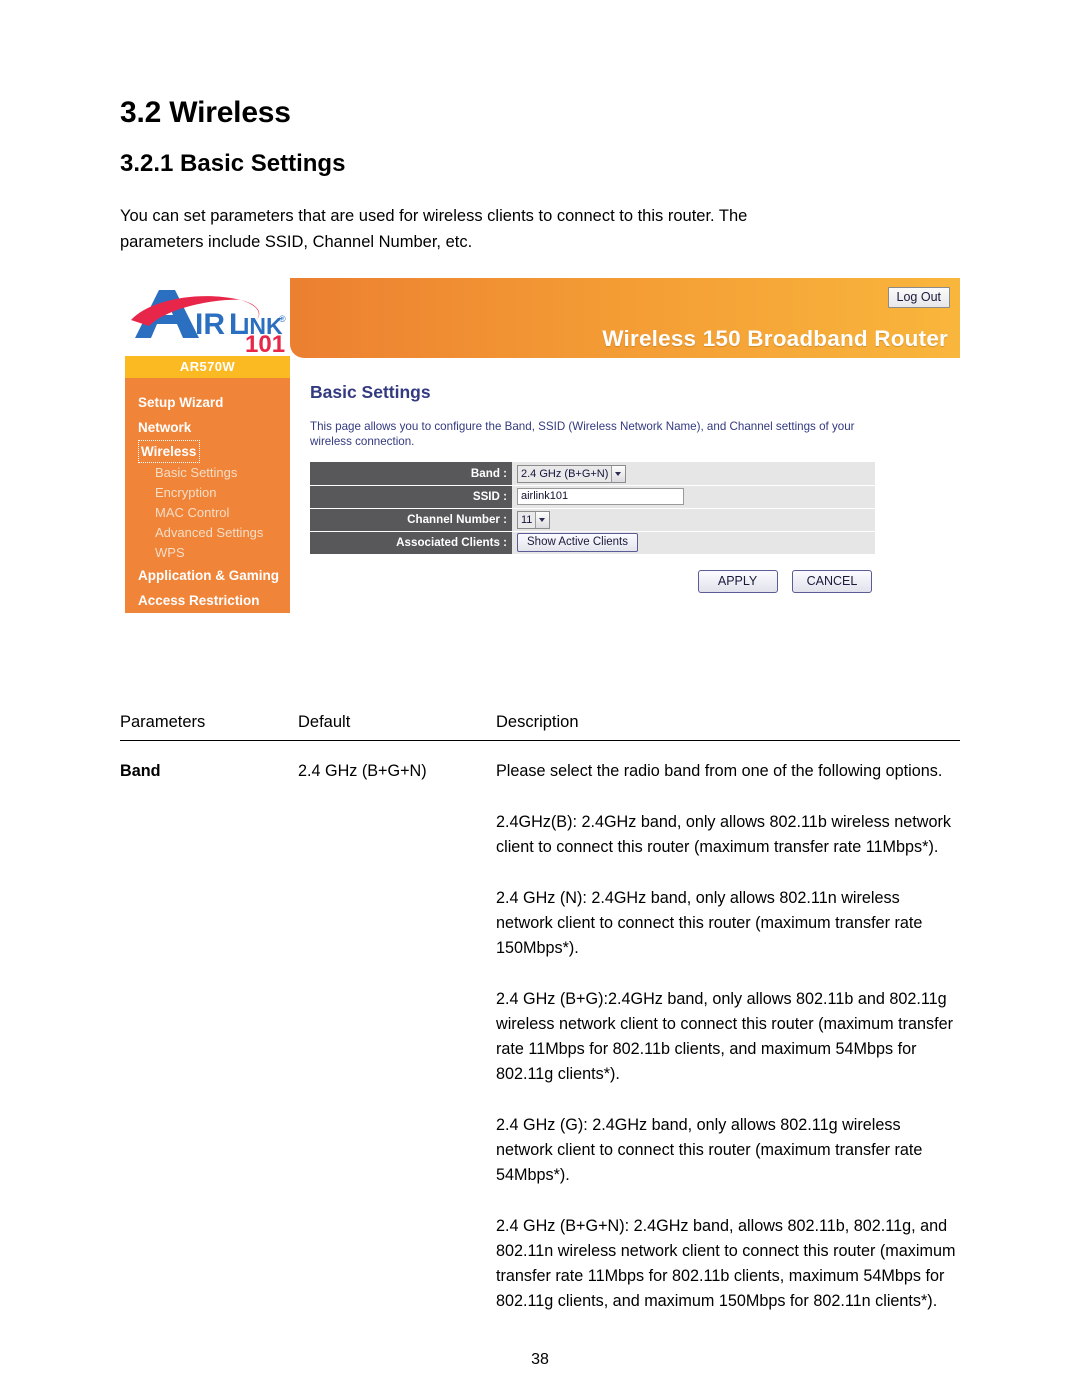 Image resolution: width=1080 pixels, height=1397 pixels. Describe the element at coordinates (592, 581) in the screenshot. I see `form-action-row: APPLY CANCEL` at that location.